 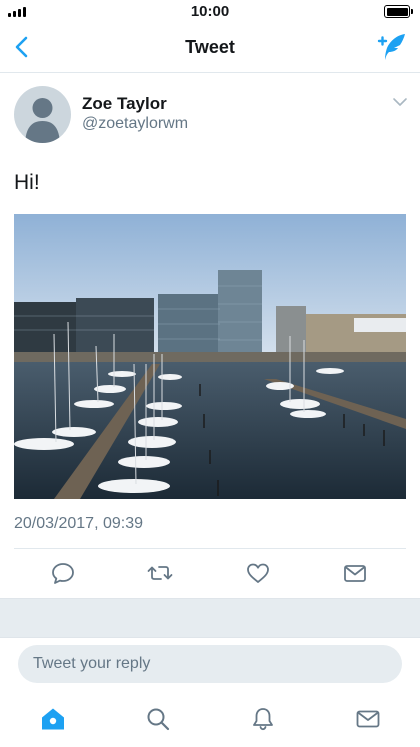 I want to click on direct-message-envelope-icon, so click(x=355, y=573).